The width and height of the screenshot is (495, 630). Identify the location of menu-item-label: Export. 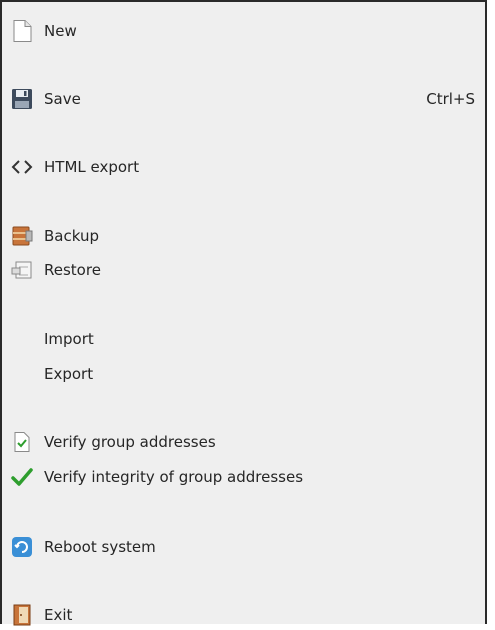
(69, 374).